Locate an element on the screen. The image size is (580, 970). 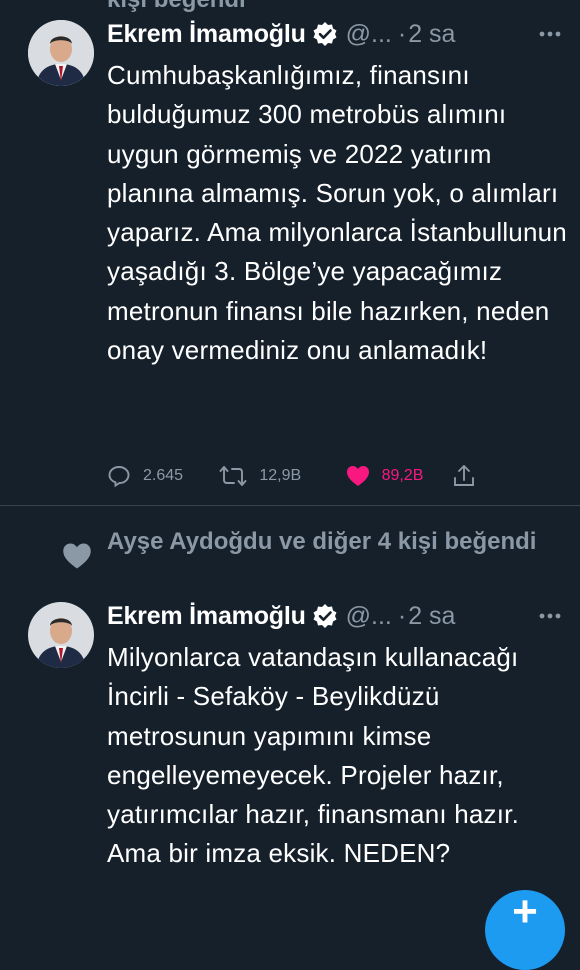
reply-button: 2.645 is located at coordinates (163, 476).